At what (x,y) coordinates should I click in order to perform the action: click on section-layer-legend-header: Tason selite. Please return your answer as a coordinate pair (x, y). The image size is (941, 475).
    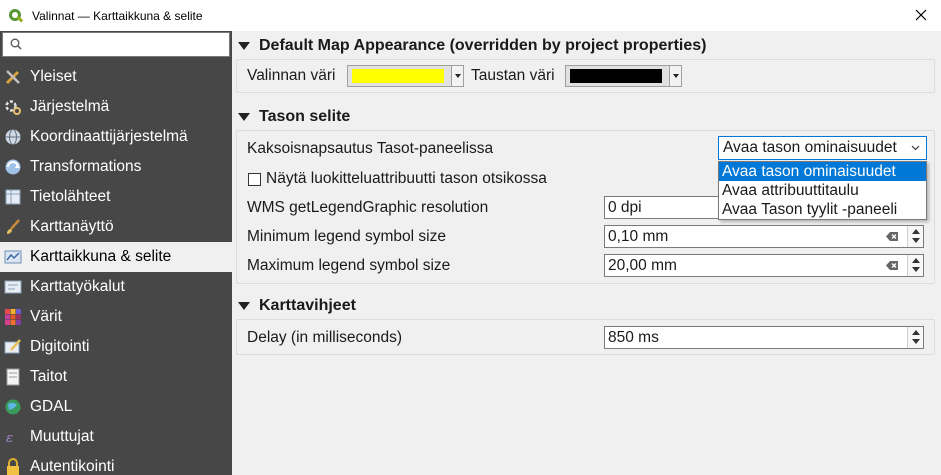
    Looking at the image, I should click on (293, 117).